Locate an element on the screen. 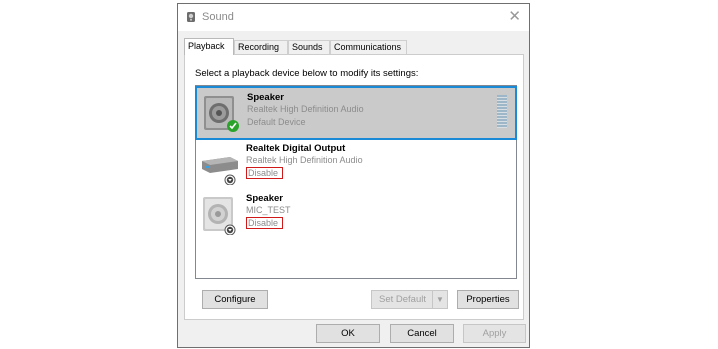 The width and height of the screenshot is (718, 349). tab-communications: Communications is located at coordinates (368, 47).